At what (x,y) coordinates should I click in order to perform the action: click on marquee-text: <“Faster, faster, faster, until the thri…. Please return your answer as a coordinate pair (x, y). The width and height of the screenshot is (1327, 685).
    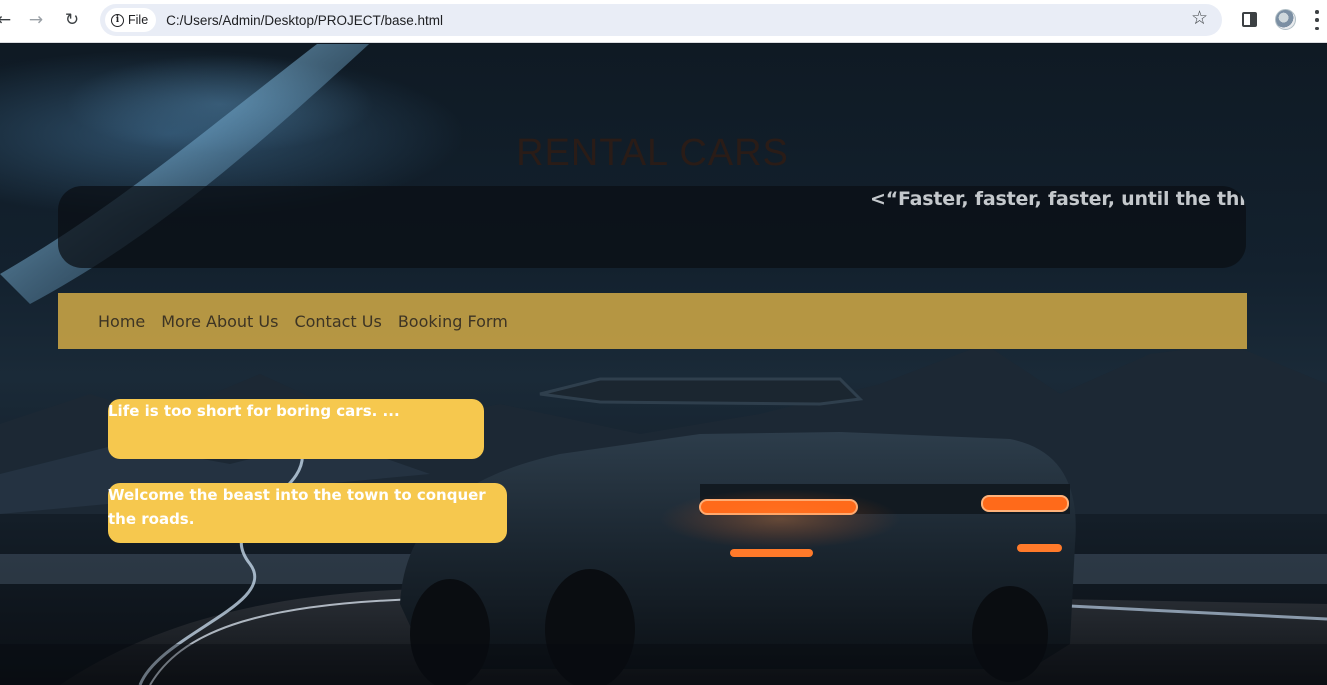
    Looking at the image, I should click on (1058, 199).